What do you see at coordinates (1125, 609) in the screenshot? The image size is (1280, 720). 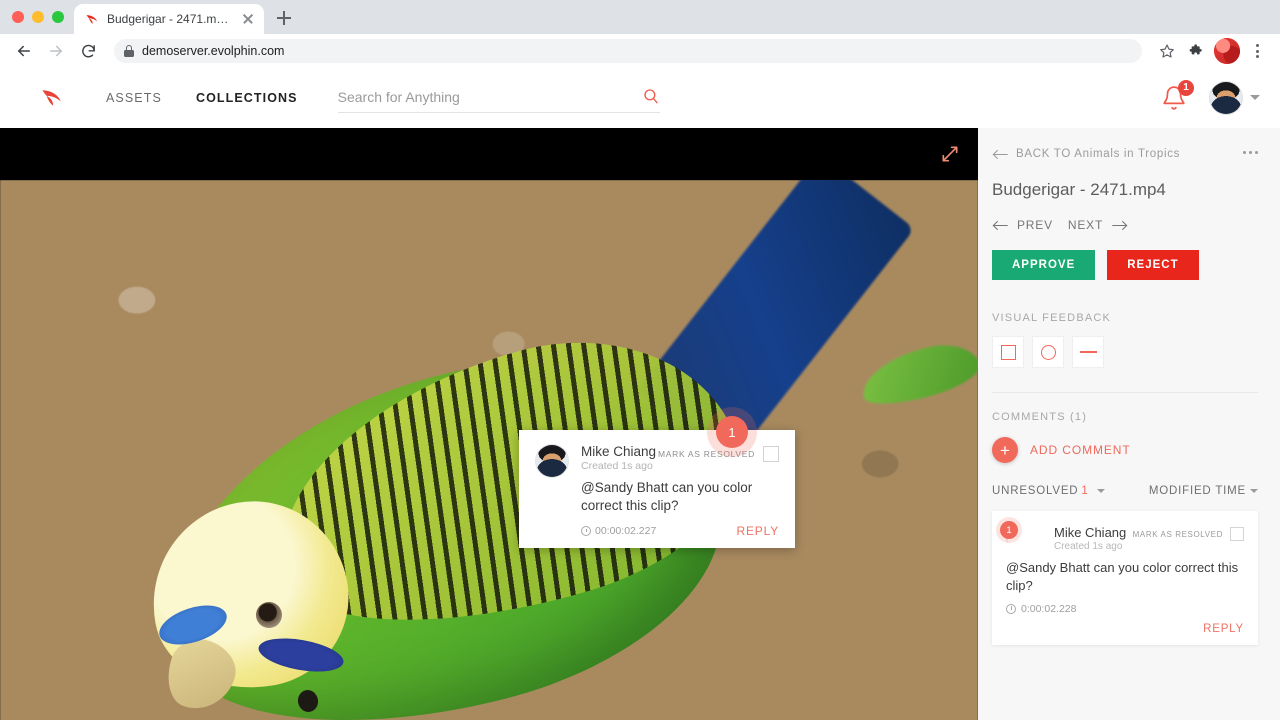 I see `comment-timecode: 0:00:02.228` at bounding box center [1125, 609].